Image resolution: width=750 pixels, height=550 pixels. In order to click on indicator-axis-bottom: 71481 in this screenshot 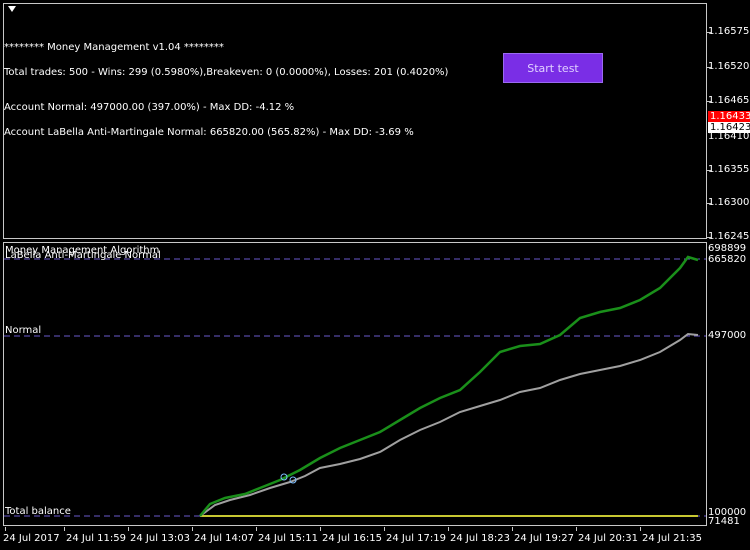, I will do `click(724, 521)`.